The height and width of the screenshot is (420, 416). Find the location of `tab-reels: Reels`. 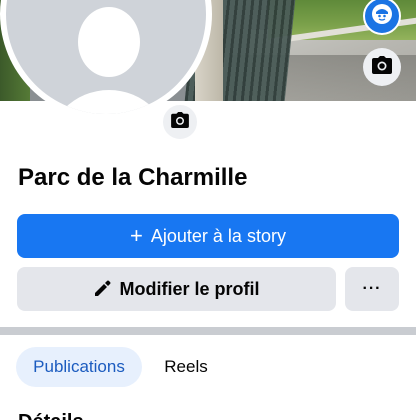

tab-reels: Reels is located at coordinates (186, 367).